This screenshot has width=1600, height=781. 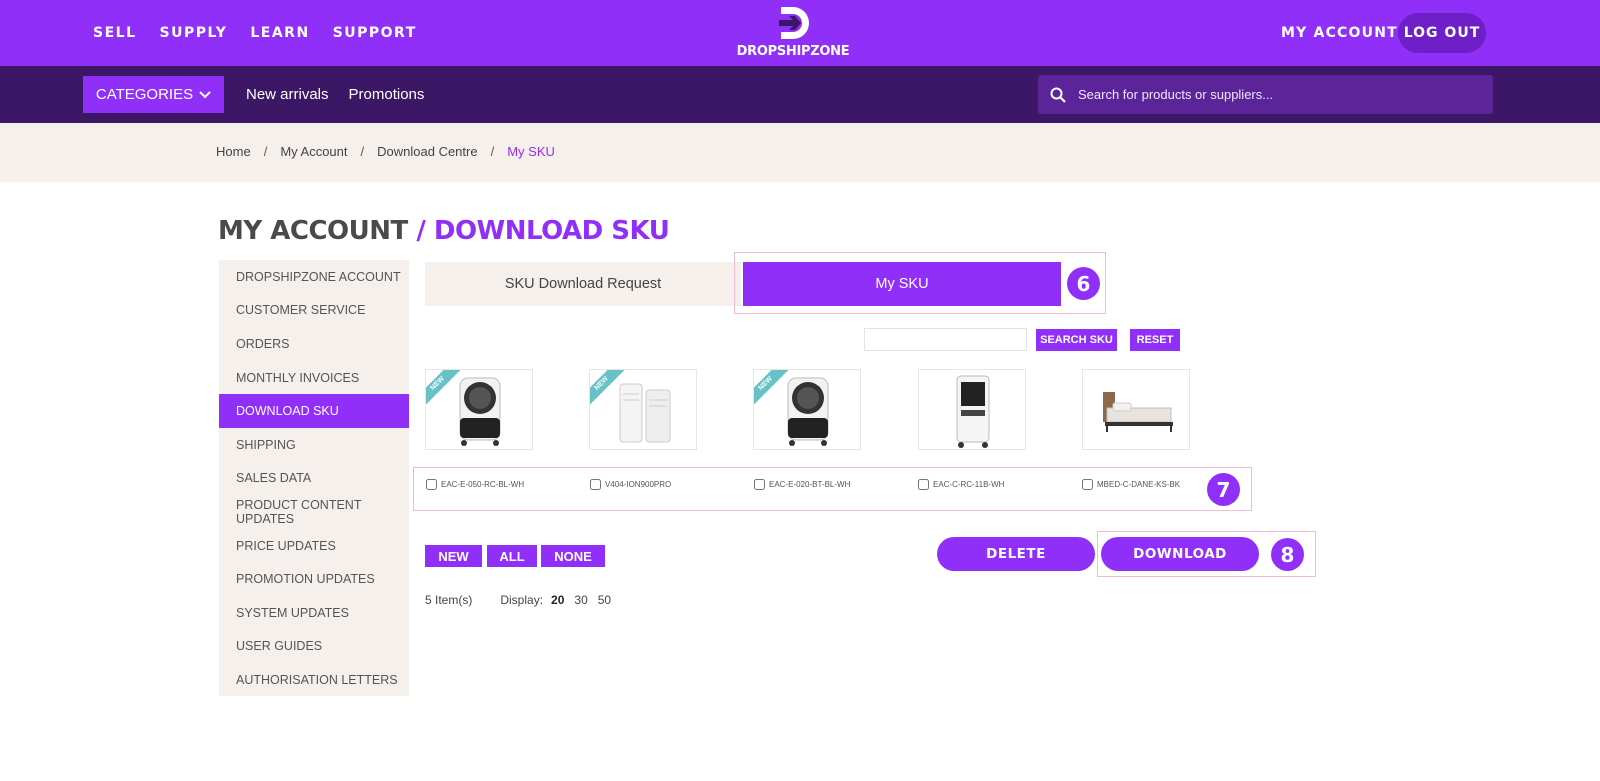 What do you see at coordinates (449, 600) in the screenshot?
I see `item-count: 5 Item(s)` at bounding box center [449, 600].